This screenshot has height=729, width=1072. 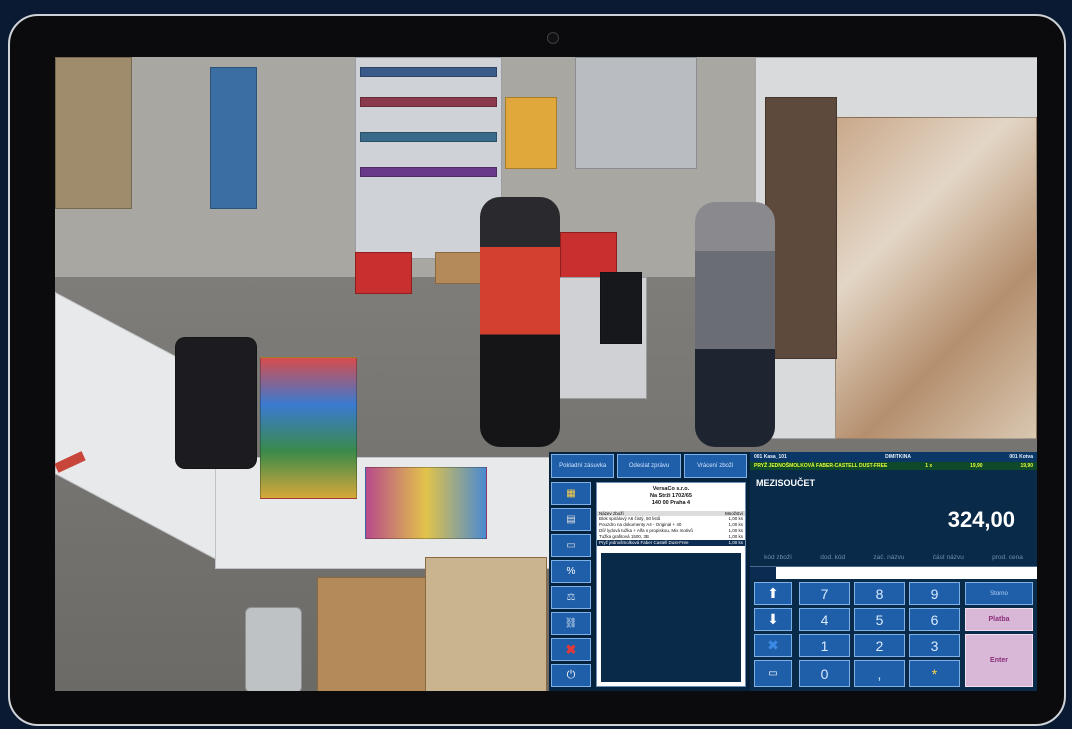 I want to click on pen-display, so click(x=216, y=403).